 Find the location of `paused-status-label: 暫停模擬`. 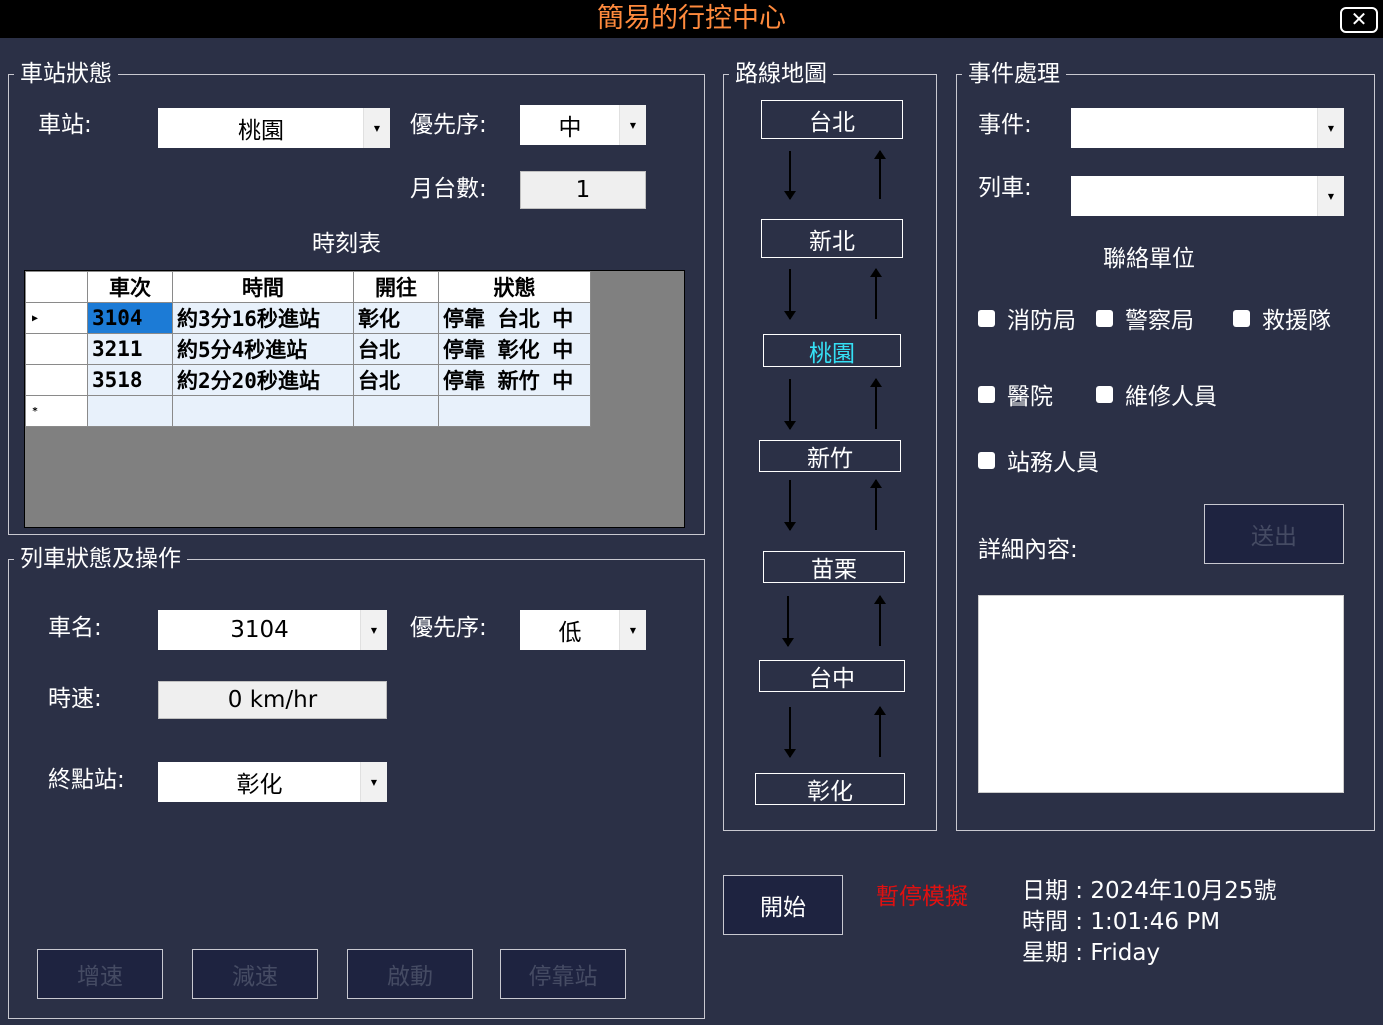

paused-status-label: 暫停模擬 is located at coordinates (922, 897).